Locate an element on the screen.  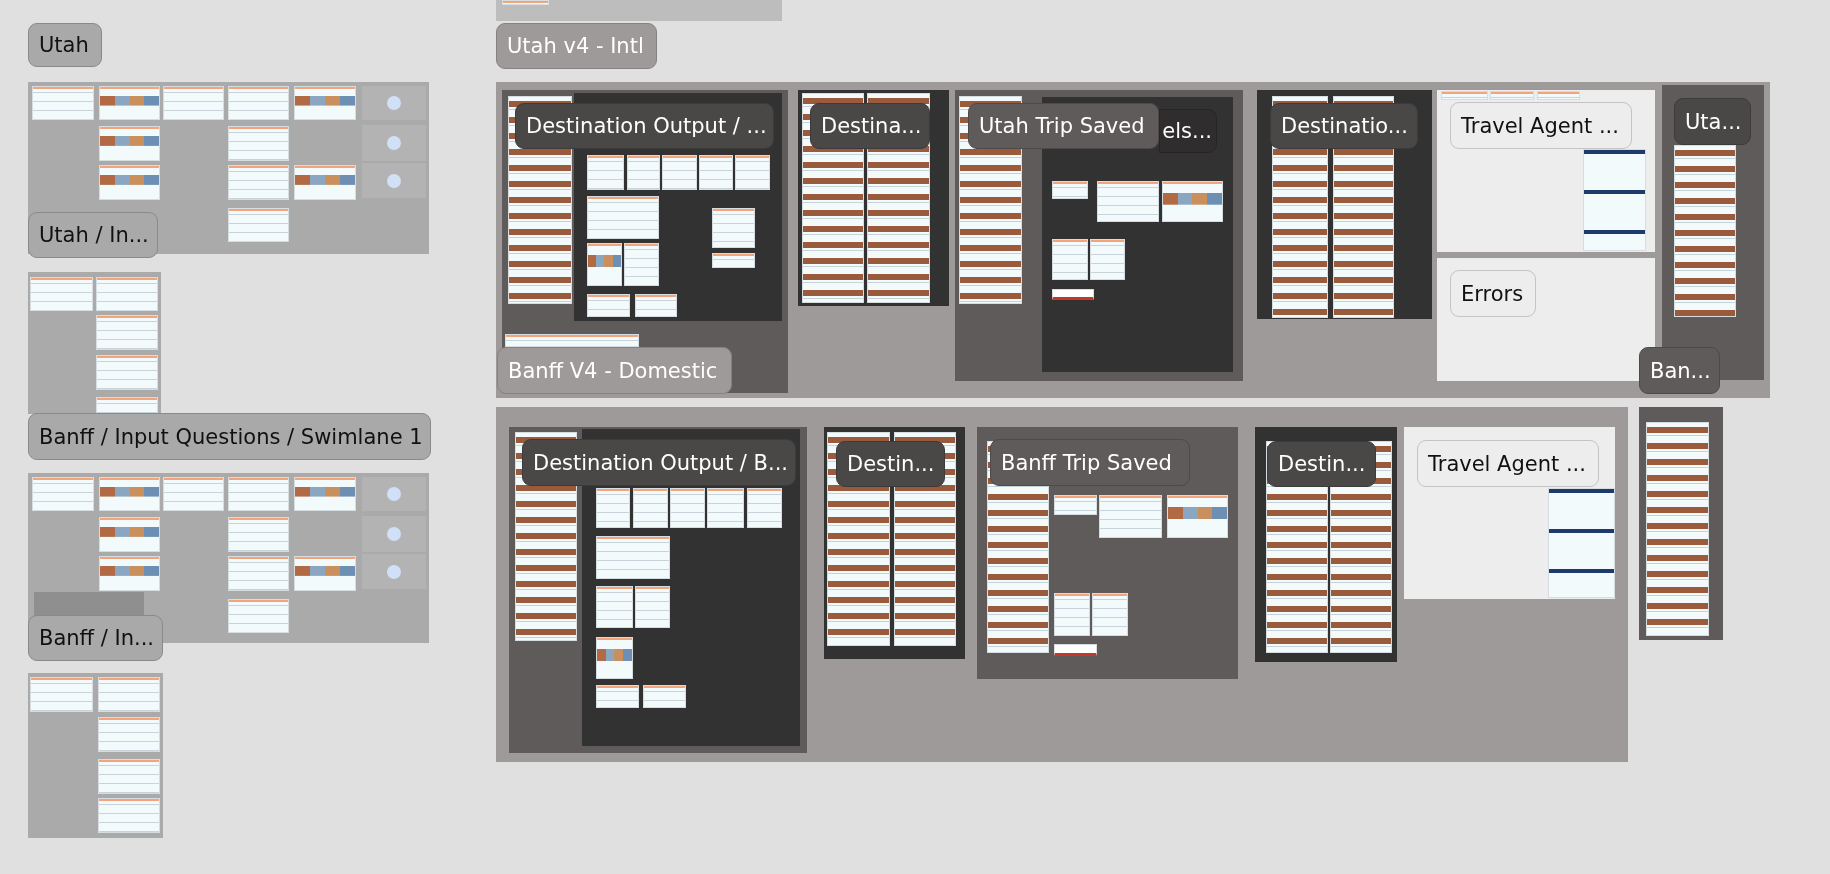
frame-label: Banff / Input Questions / Swimlane 1 is located at coordinates (229, 436).